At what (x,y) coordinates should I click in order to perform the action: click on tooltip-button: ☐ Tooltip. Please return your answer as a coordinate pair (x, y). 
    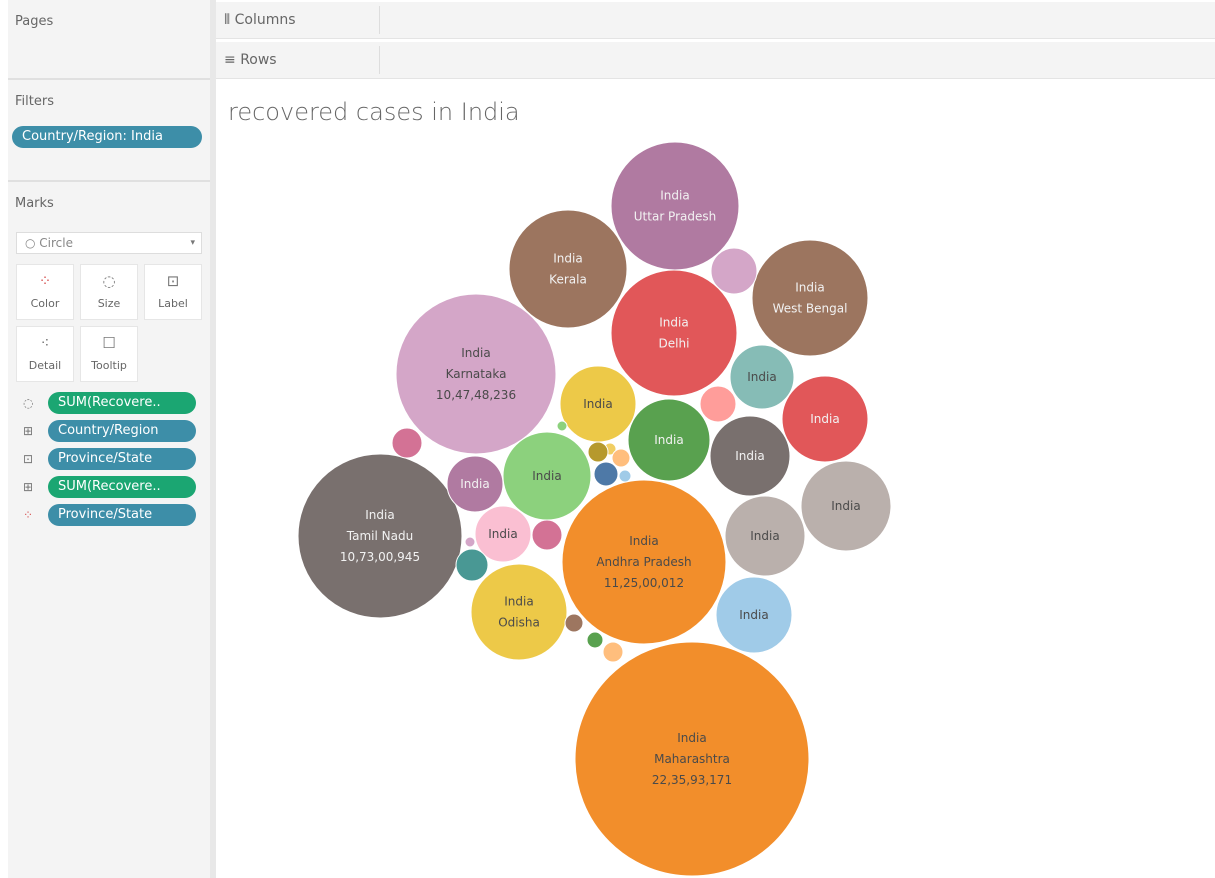
    Looking at the image, I should click on (109, 354).